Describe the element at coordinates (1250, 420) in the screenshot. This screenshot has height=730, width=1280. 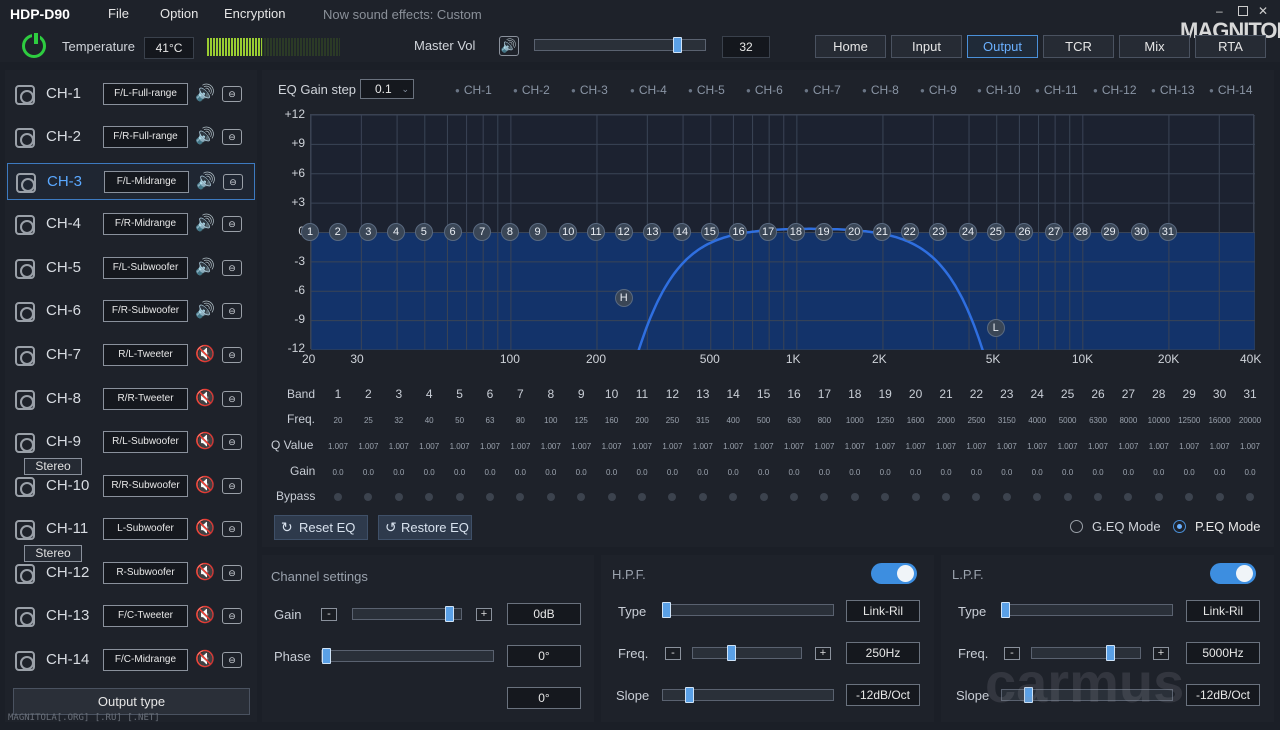
I see `band-freq: 20000` at that location.